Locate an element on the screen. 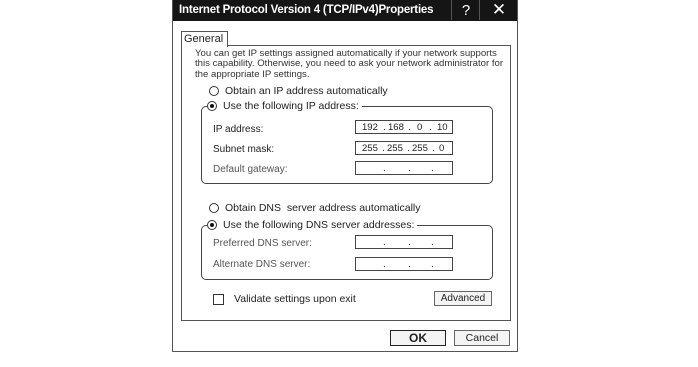  subnet-mask-label: Subnet mask: is located at coordinates (244, 149).